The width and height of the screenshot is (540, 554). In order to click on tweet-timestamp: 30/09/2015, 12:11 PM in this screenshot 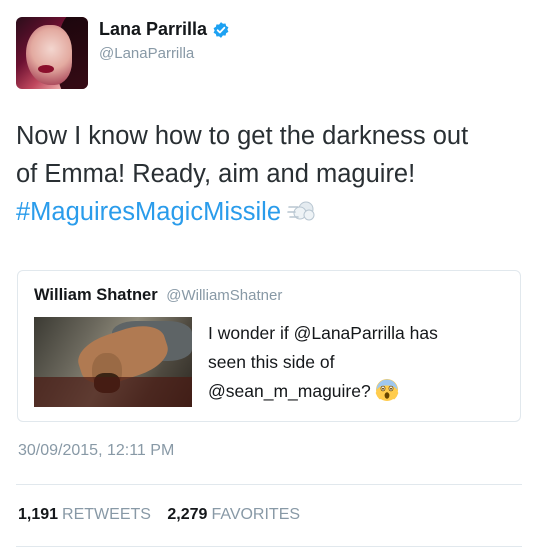, I will do `click(96, 451)`.